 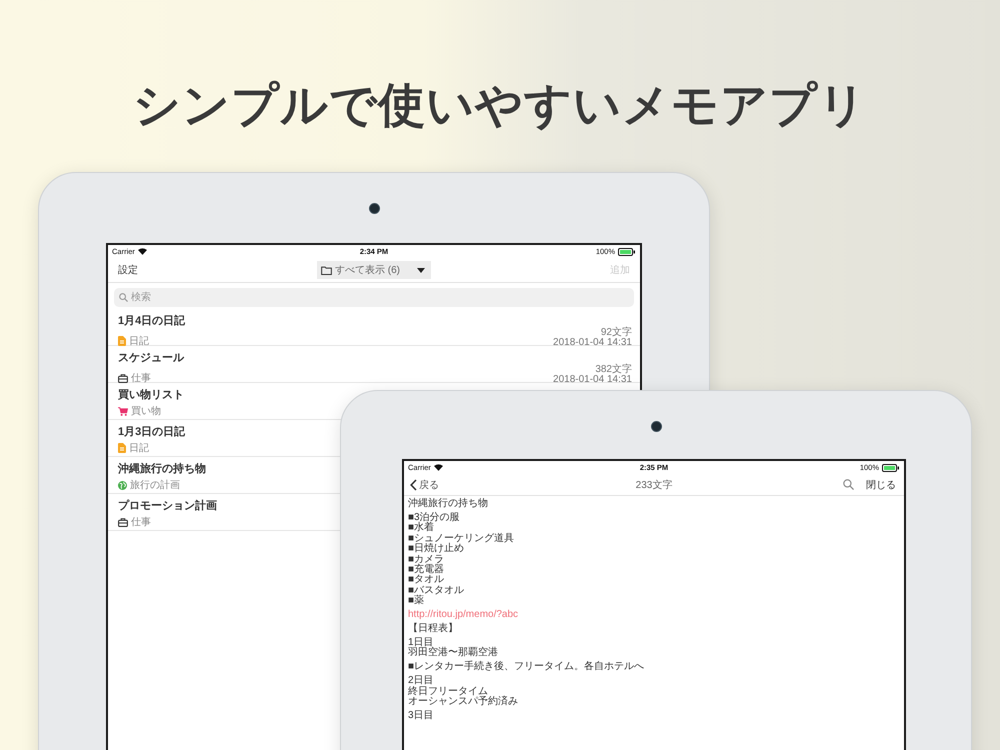 I want to click on headline: シンプルで使いやすいメモアプリ, so click(x=500, y=105).